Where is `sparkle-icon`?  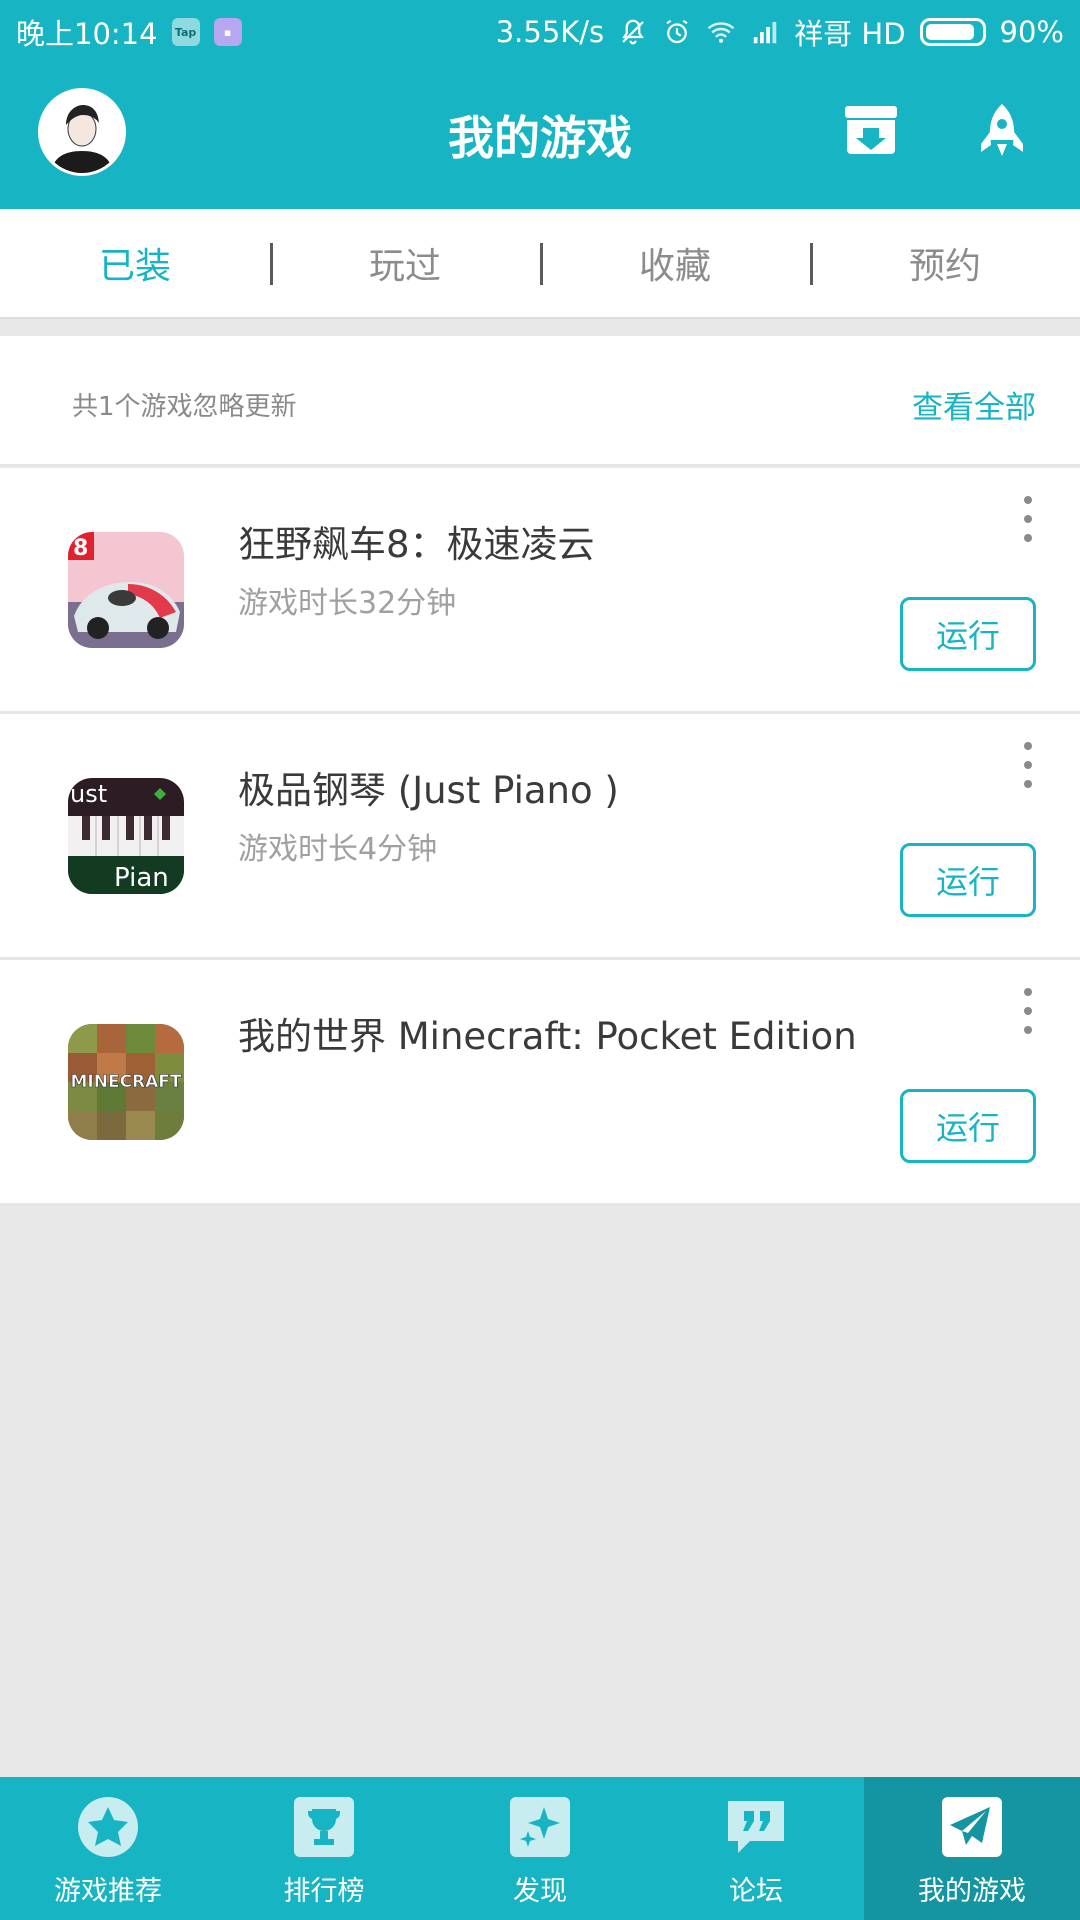 sparkle-icon is located at coordinates (540, 1827).